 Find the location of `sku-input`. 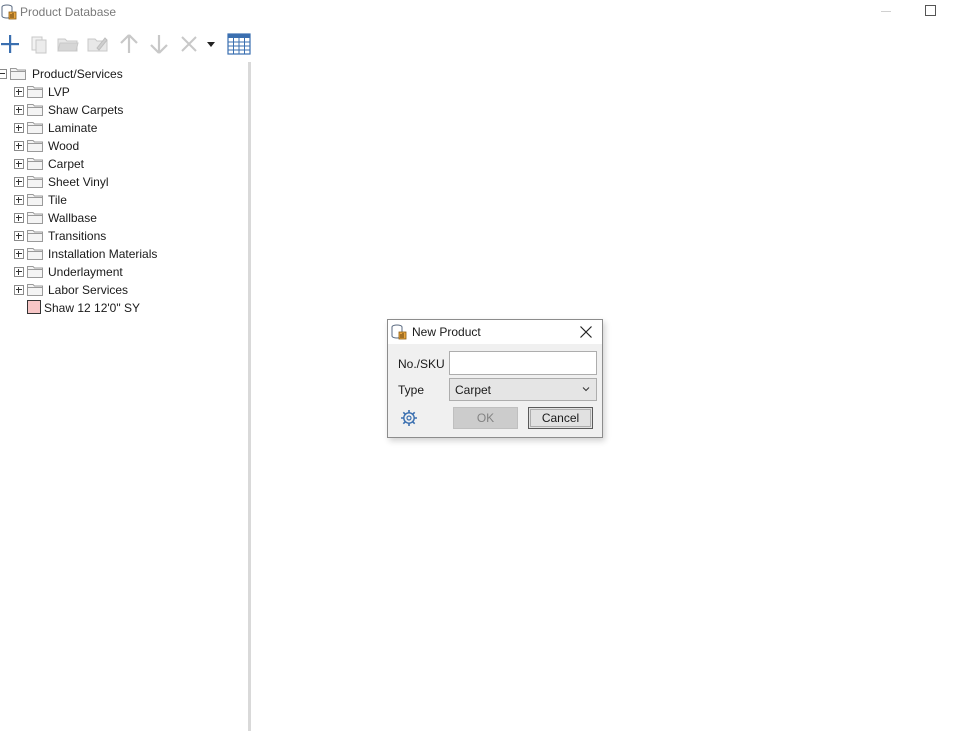

sku-input is located at coordinates (523, 363).